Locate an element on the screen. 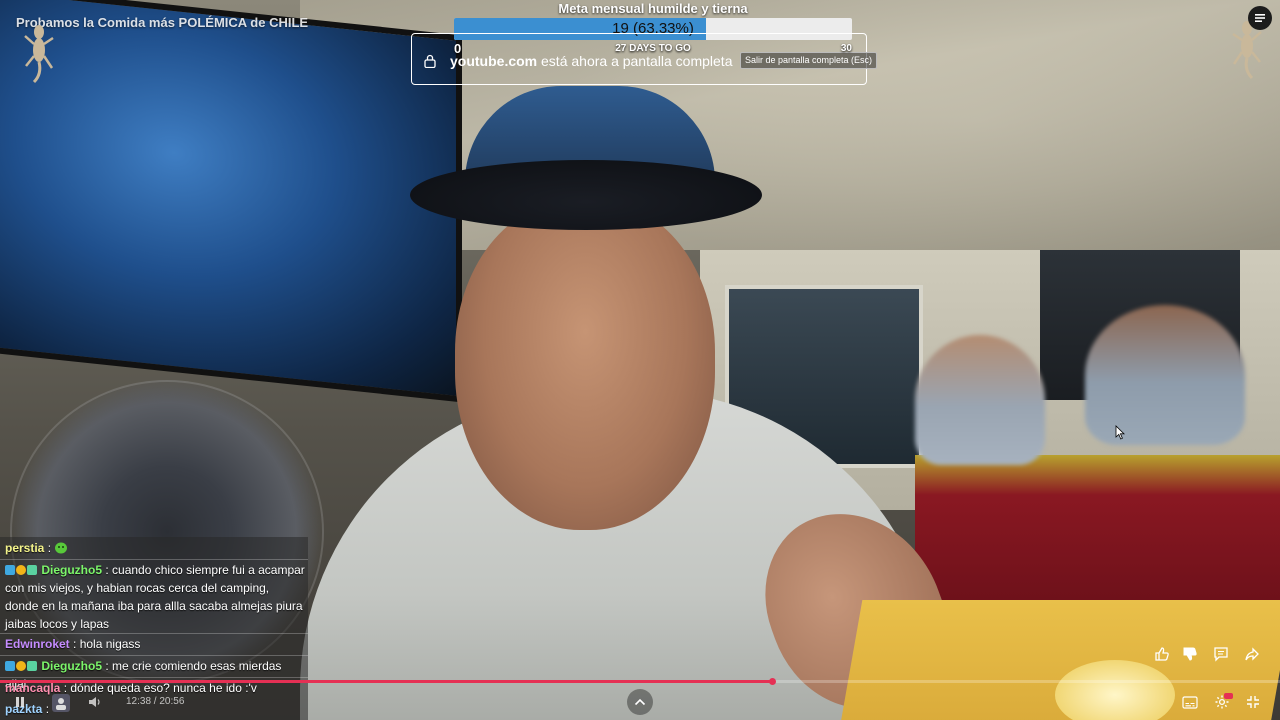 The height and width of the screenshot is (720, 1280). video-red-table is located at coordinates (1097, 535).